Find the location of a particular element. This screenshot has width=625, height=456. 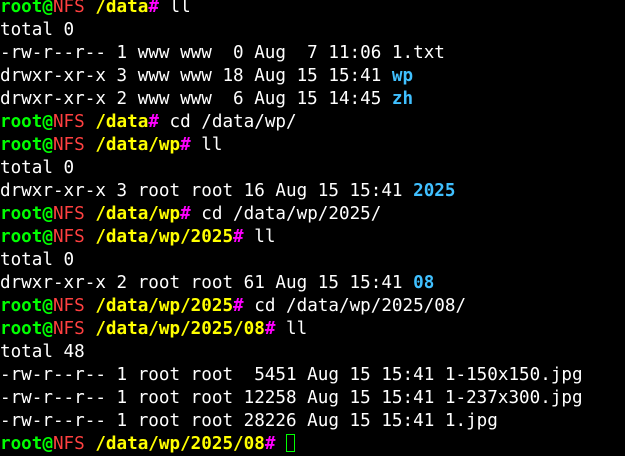

output-text: -rw-r--r-- 1 root root 5451 Aug 15 15:41 is located at coordinates (222, 375).